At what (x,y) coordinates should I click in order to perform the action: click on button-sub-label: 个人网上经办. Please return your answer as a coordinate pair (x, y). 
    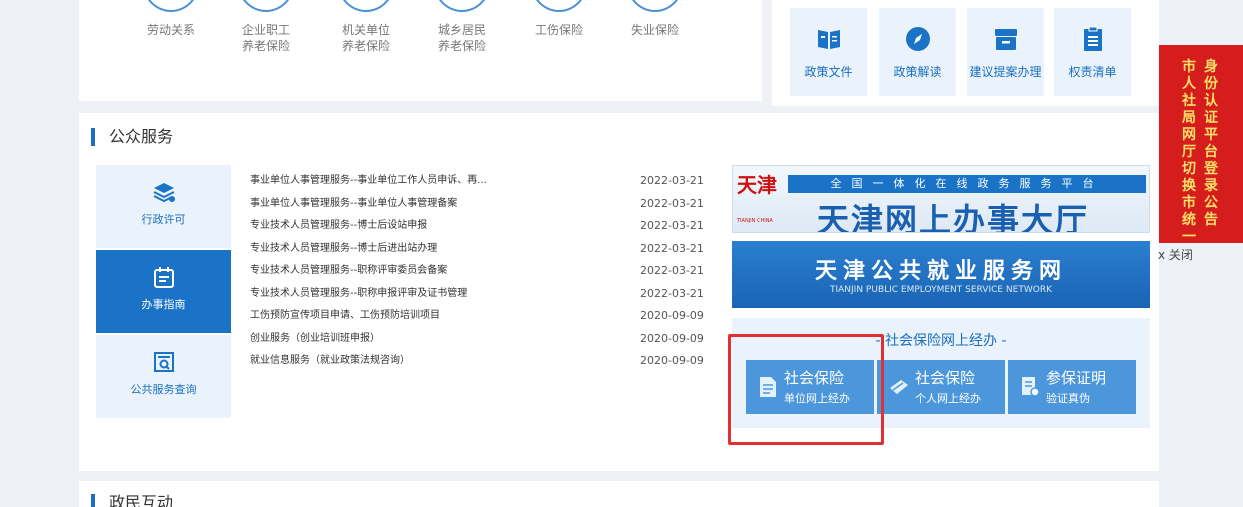
    Looking at the image, I should click on (948, 398).